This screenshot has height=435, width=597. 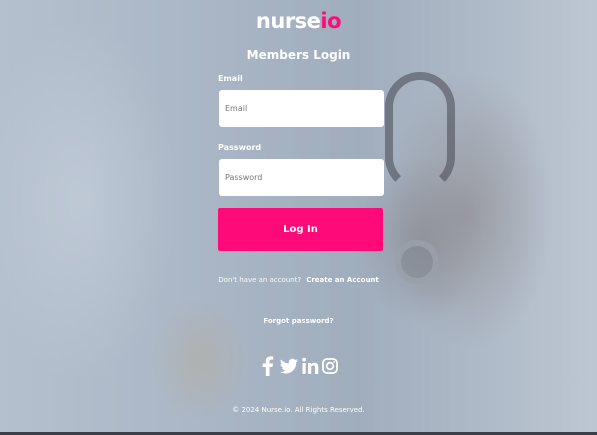 What do you see at coordinates (330, 366) in the screenshot?
I see `instagram-icon` at bounding box center [330, 366].